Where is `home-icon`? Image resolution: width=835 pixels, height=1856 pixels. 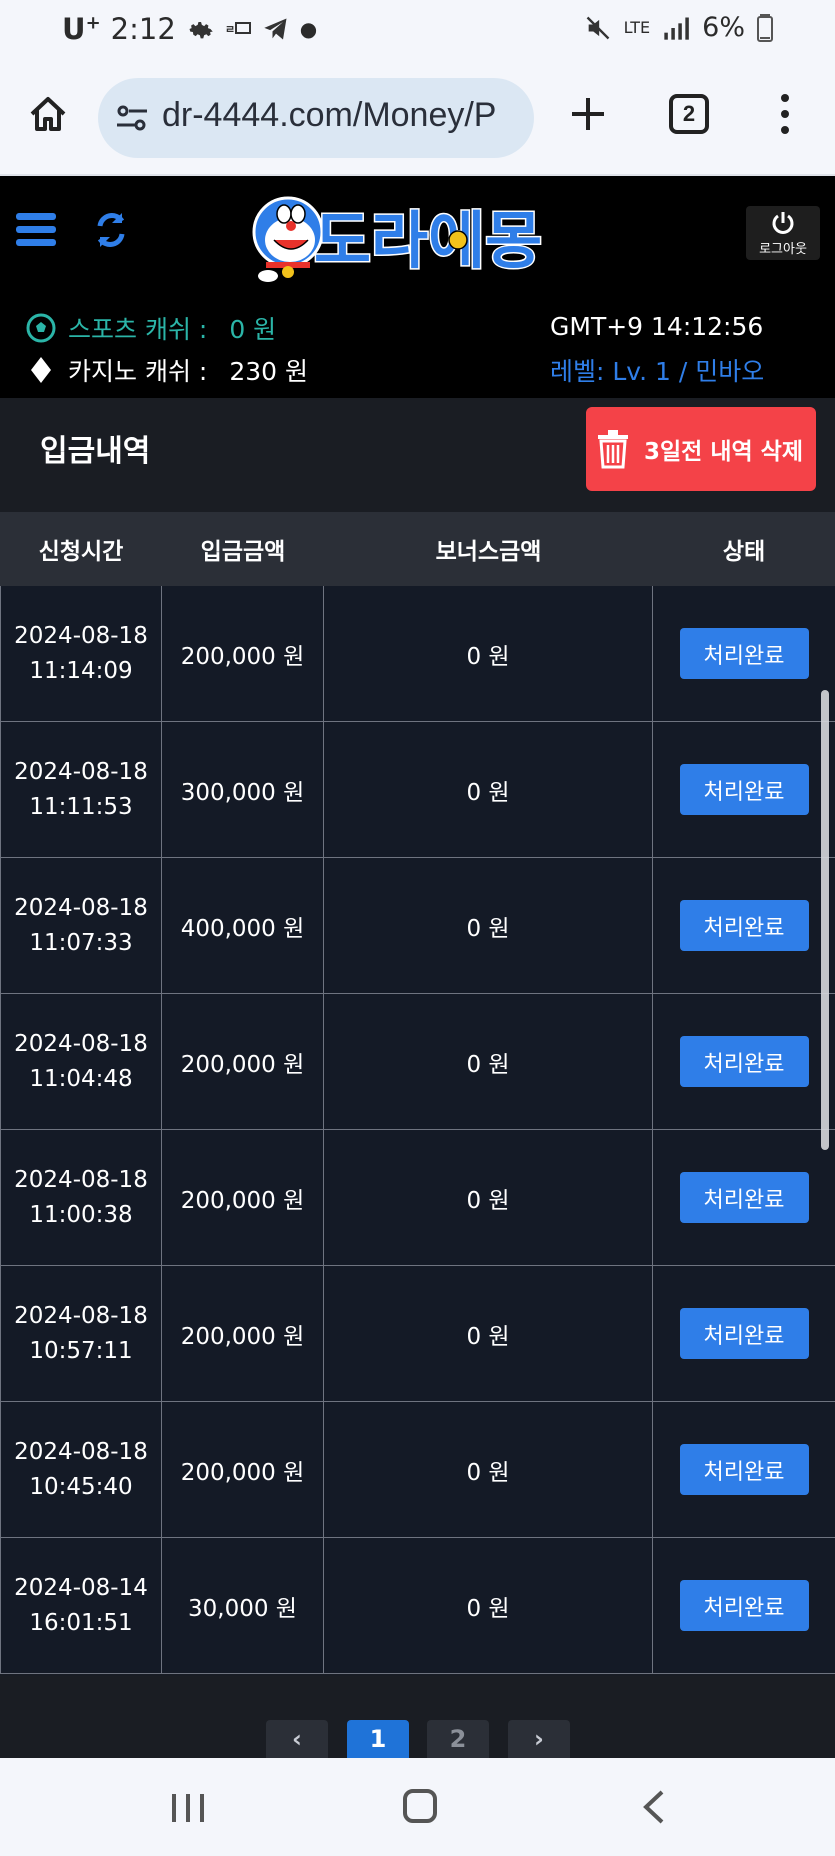
home-icon is located at coordinates (48, 114).